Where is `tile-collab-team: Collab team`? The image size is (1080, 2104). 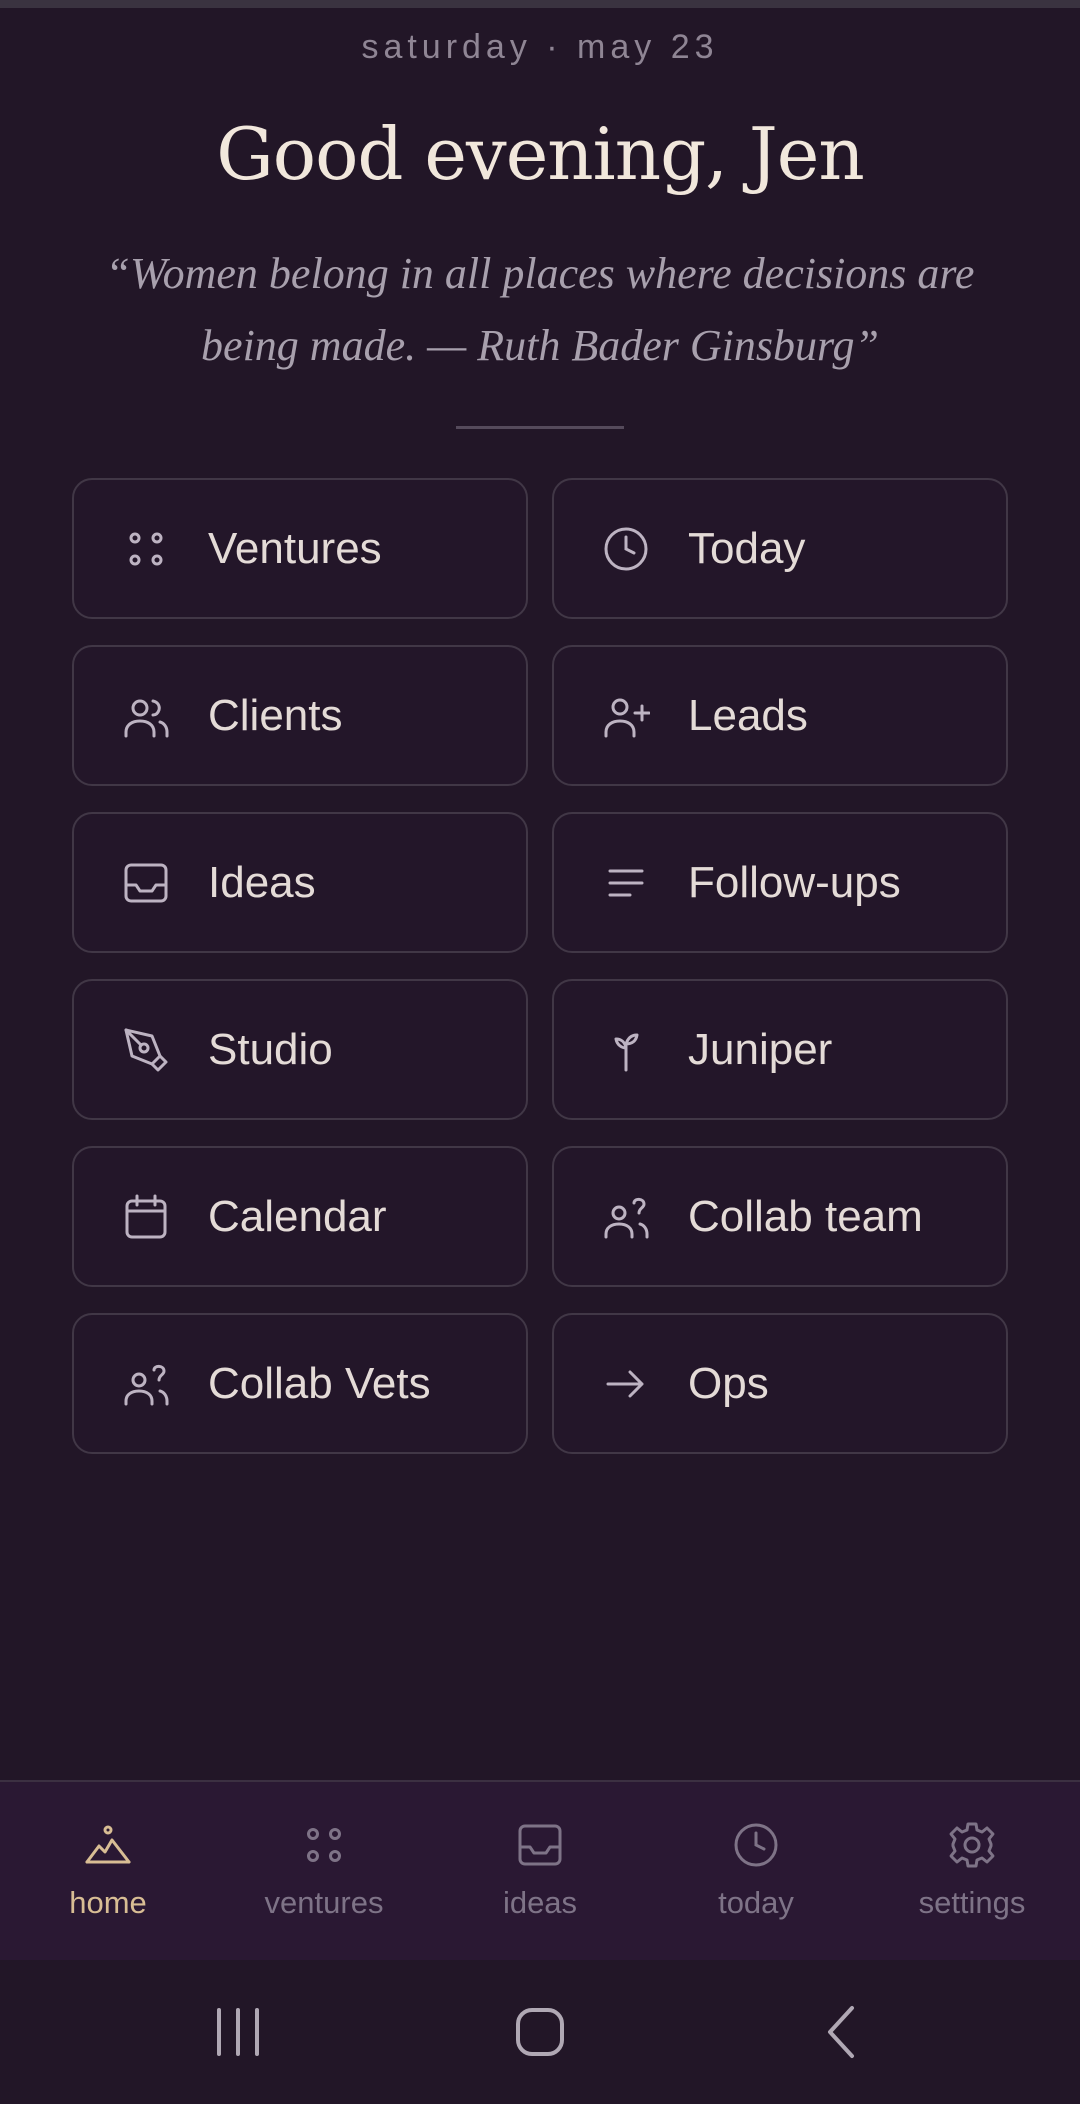
tile-collab-team: Collab team is located at coordinates (780, 1216).